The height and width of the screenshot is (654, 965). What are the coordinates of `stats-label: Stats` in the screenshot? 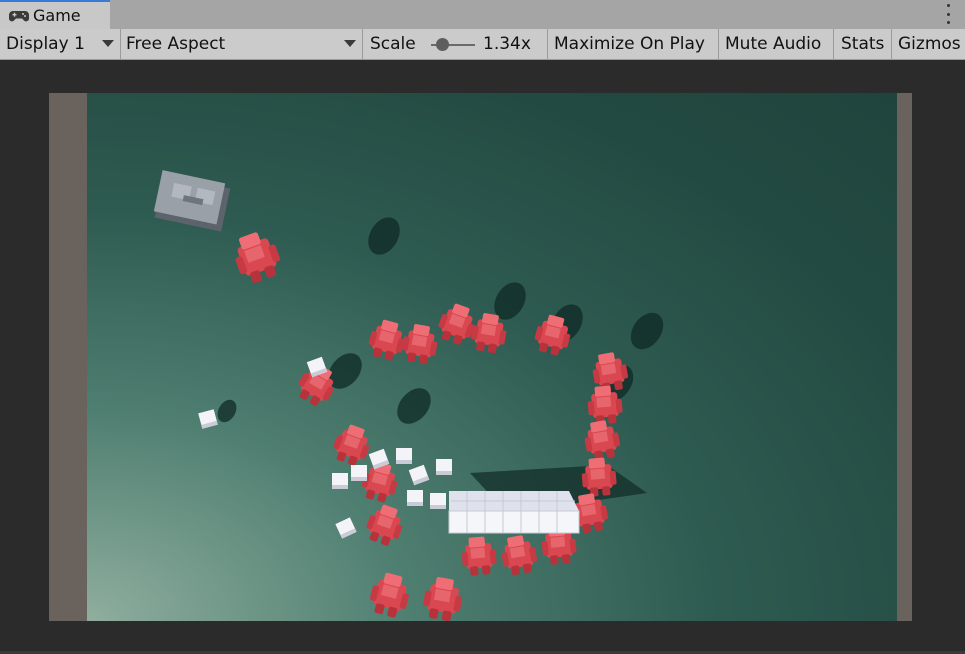 It's located at (863, 44).